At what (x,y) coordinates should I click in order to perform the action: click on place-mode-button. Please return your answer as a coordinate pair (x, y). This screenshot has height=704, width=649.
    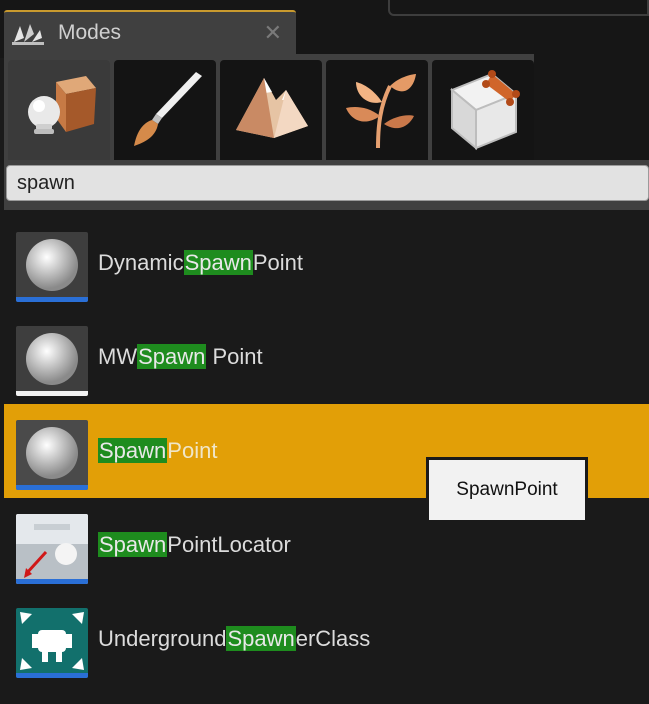
    Looking at the image, I should click on (59, 110).